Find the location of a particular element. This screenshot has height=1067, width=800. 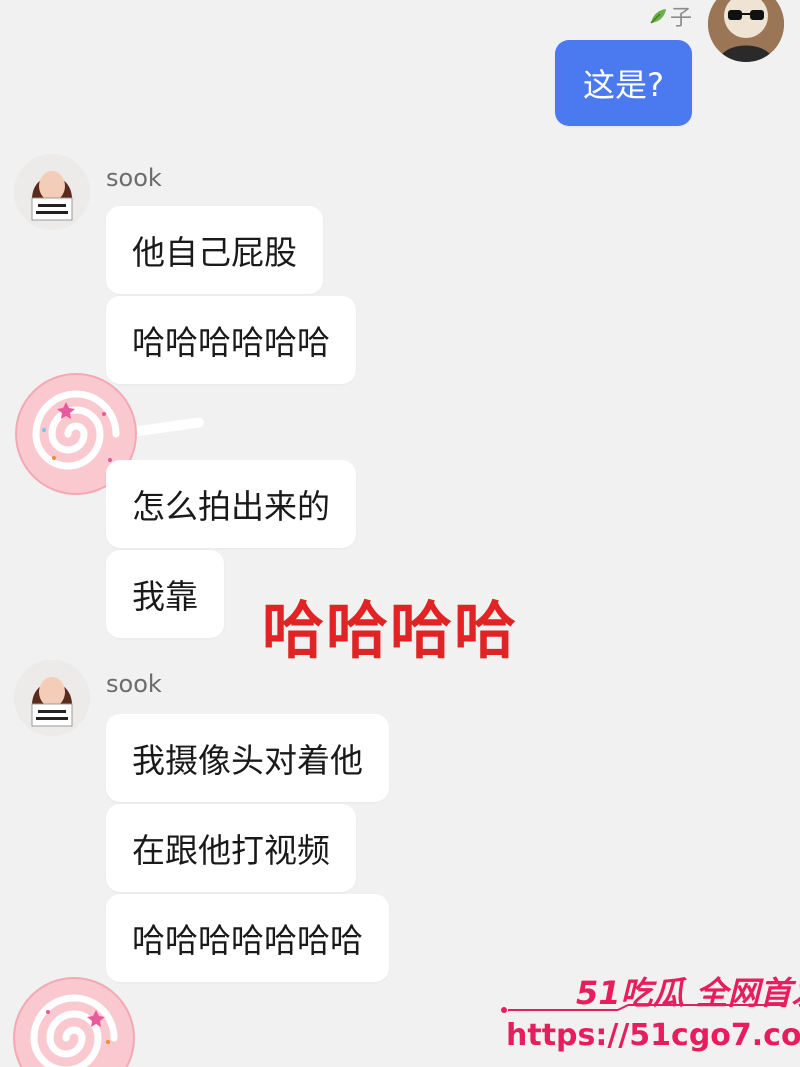

message-bubble: 我靠 is located at coordinates (165, 594).